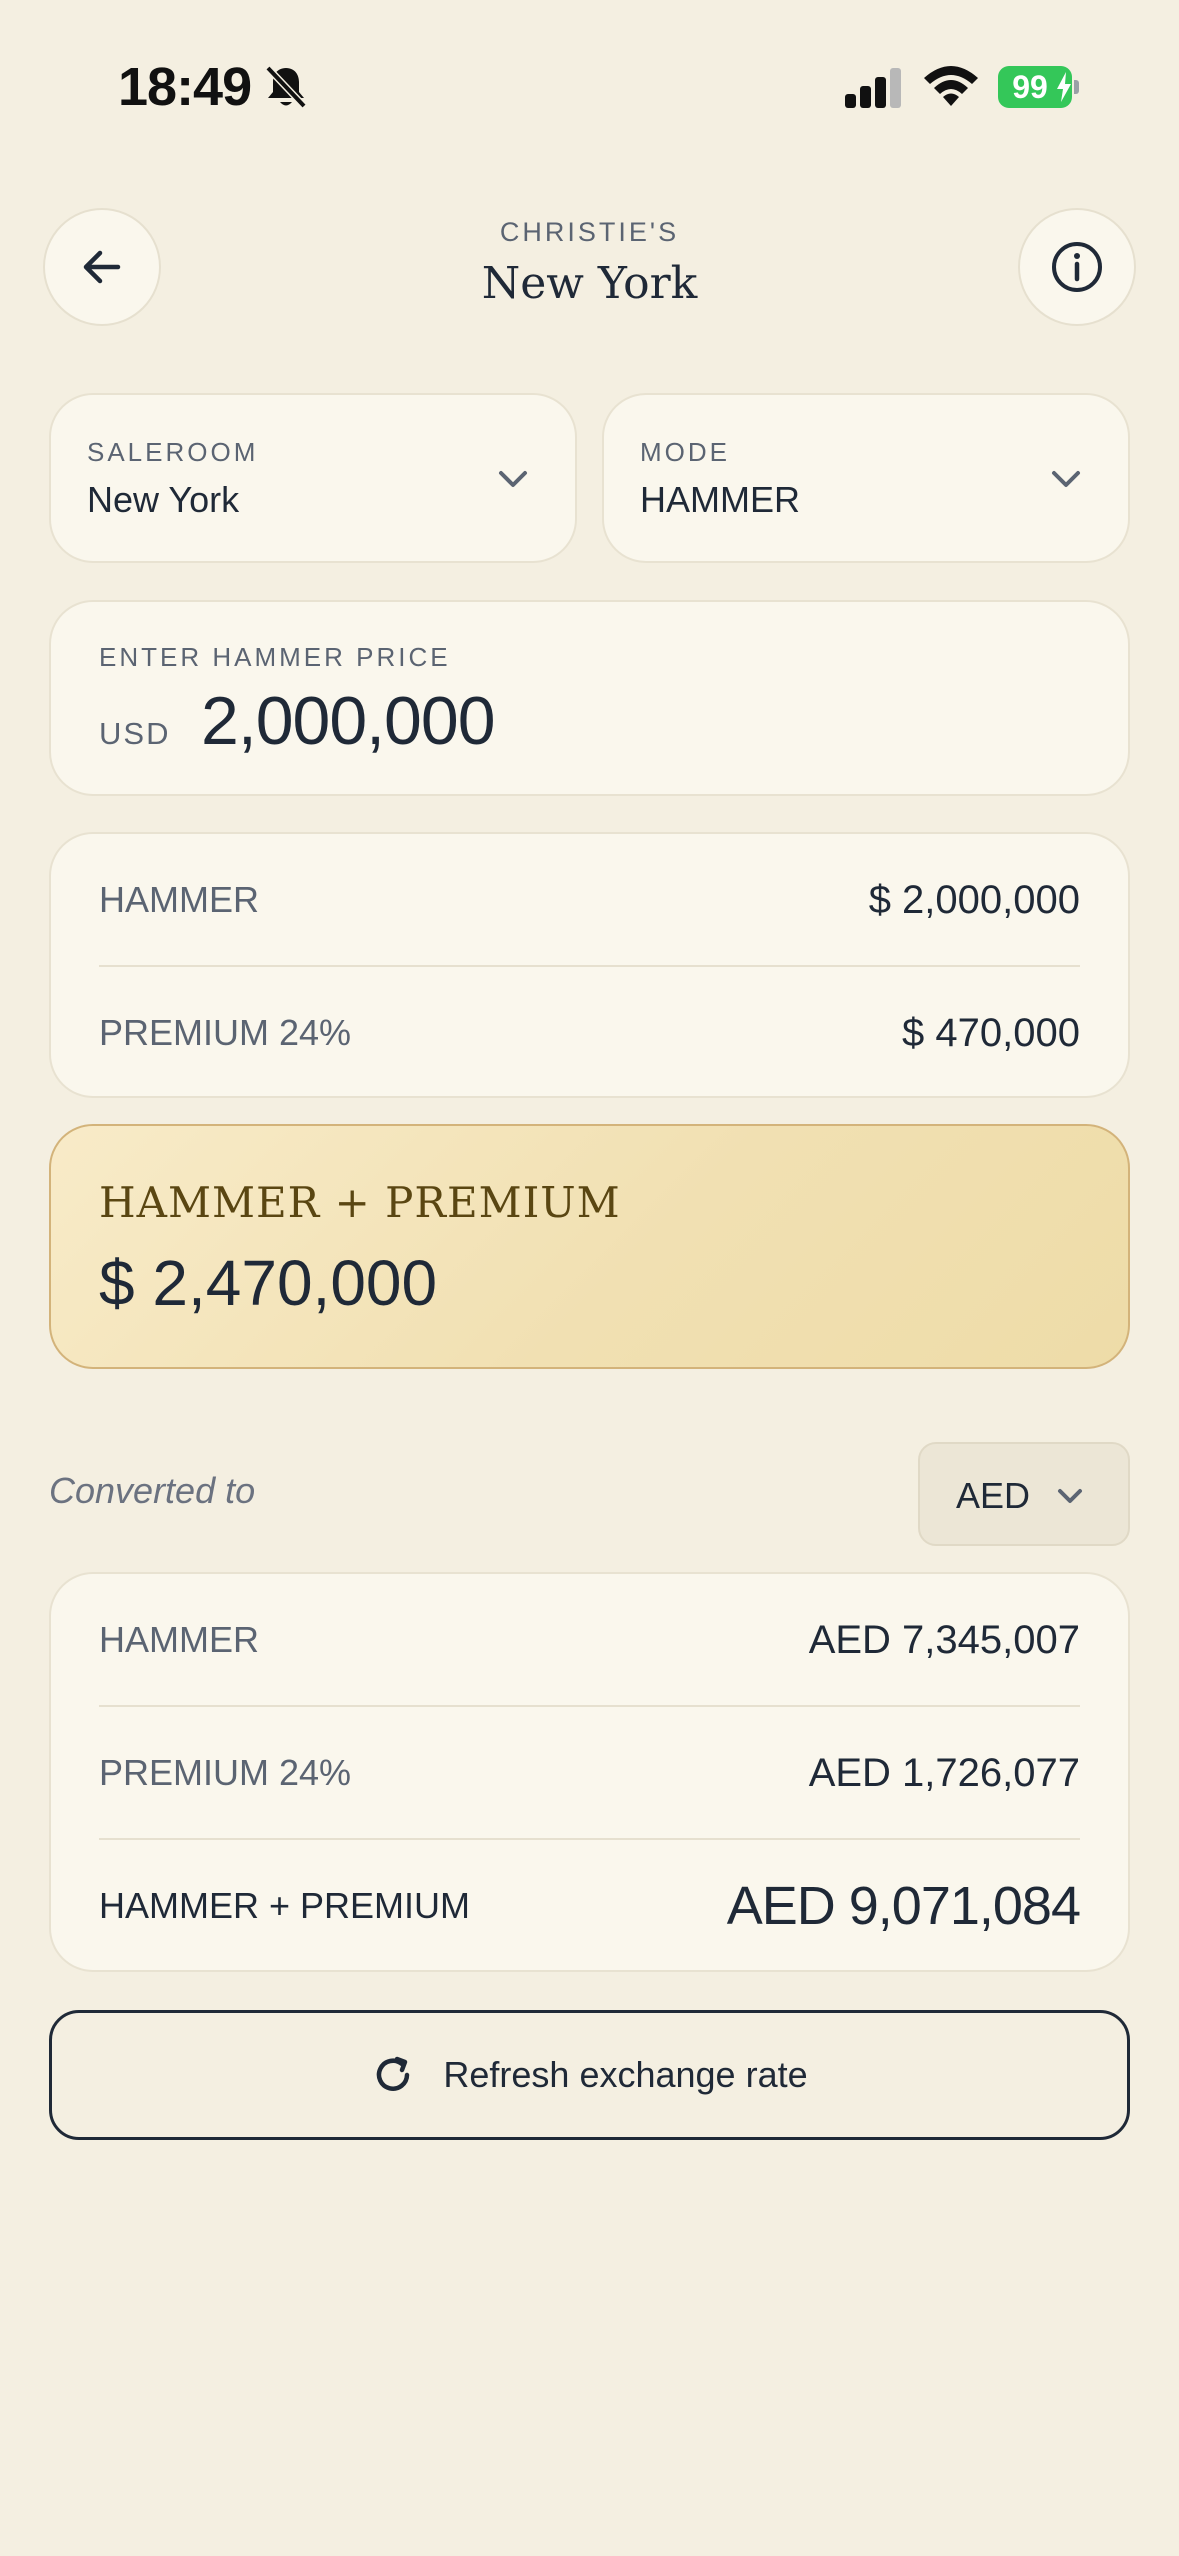  What do you see at coordinates (944, 1639) in the screenshot?
I see `converted-hammer-value: AED 7,345,007` at bounding box center [944, 1639].